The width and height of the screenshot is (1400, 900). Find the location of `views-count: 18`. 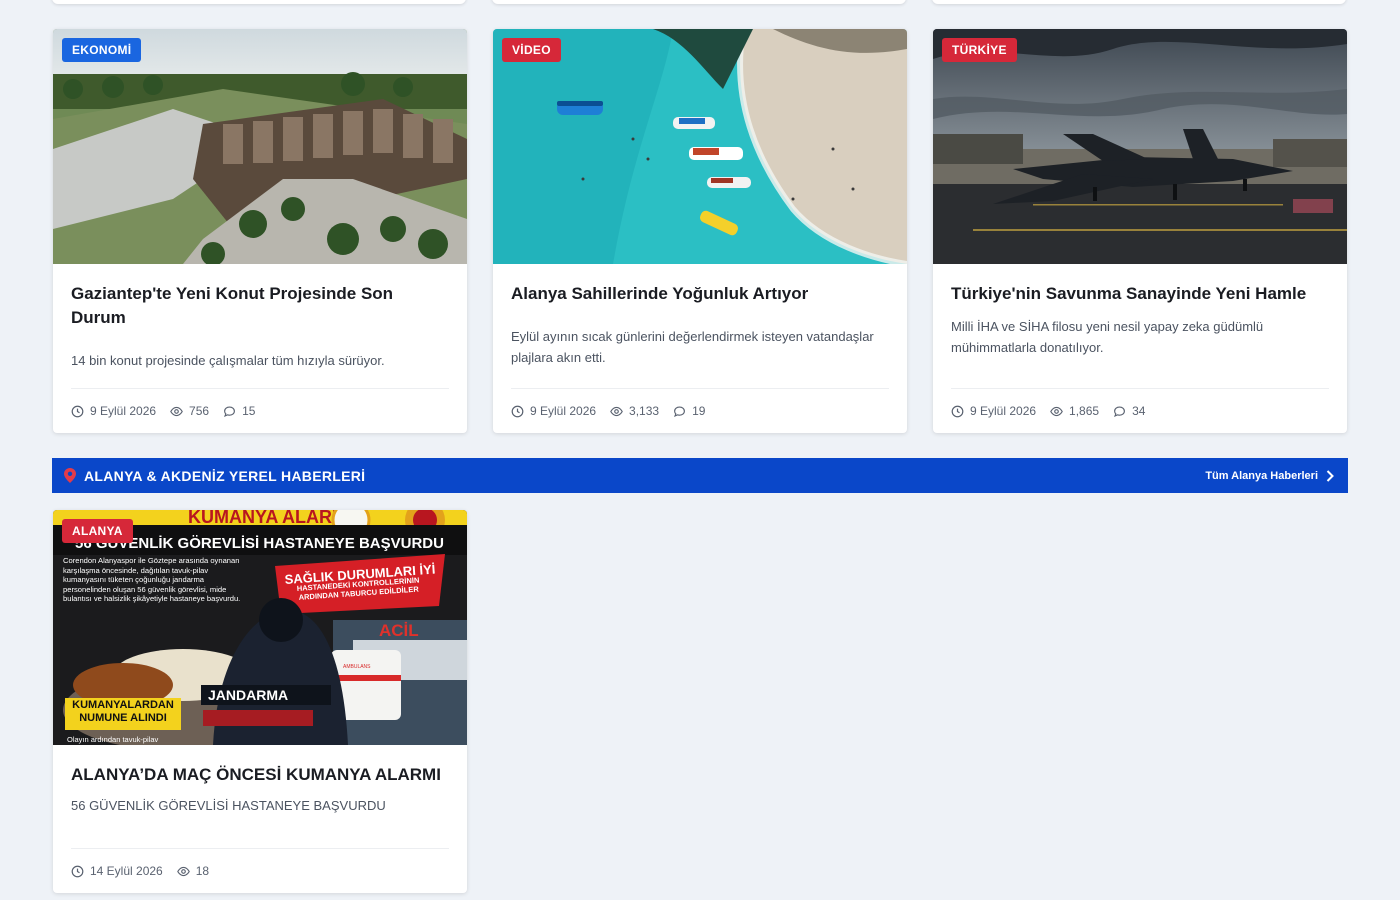

views-count: 18 is located at coordinates (202, 871).